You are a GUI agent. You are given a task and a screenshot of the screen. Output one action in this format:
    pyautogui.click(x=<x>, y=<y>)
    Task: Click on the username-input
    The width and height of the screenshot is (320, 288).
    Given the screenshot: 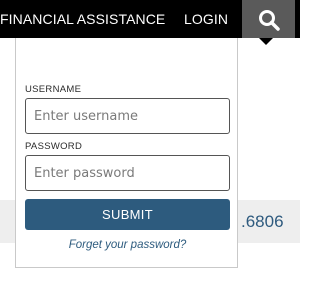 What is the action you would take?
    pyautogui.click(x=127, y=116)
    